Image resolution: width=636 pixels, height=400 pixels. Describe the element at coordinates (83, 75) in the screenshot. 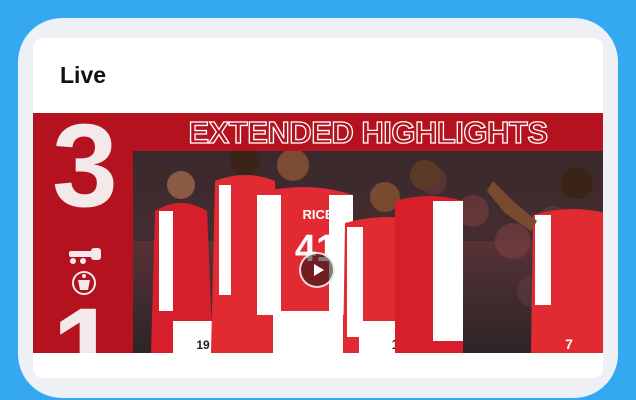

I see `card-title: Live` at that location.